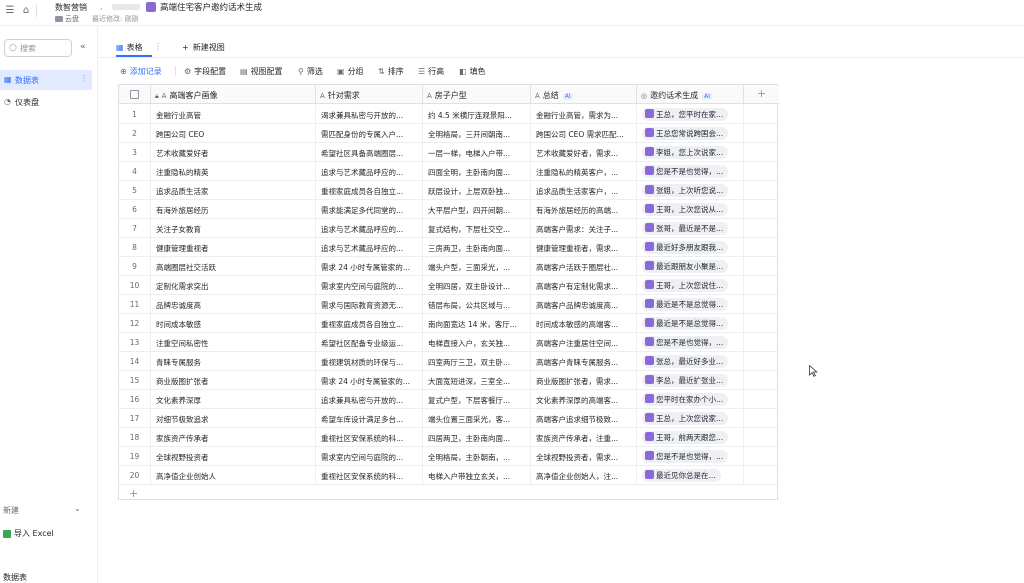  What do you see at coordinates (203, 47) in the screenshot?
I see `new-view-button: + 新建视图` at bounding box center [203, 47].